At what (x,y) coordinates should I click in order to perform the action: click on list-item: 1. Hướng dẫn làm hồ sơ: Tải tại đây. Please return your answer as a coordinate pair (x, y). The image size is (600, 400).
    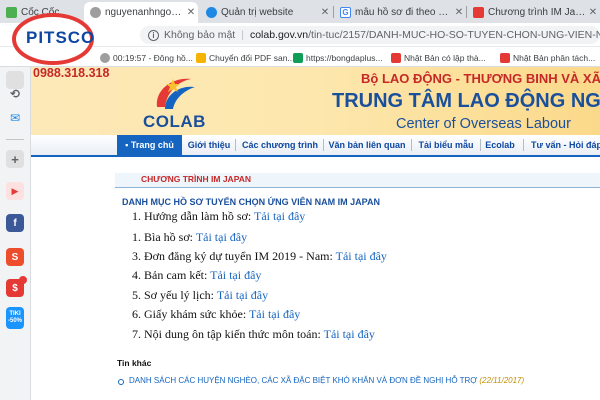
    Looking at the image, I should click on (218, 216).